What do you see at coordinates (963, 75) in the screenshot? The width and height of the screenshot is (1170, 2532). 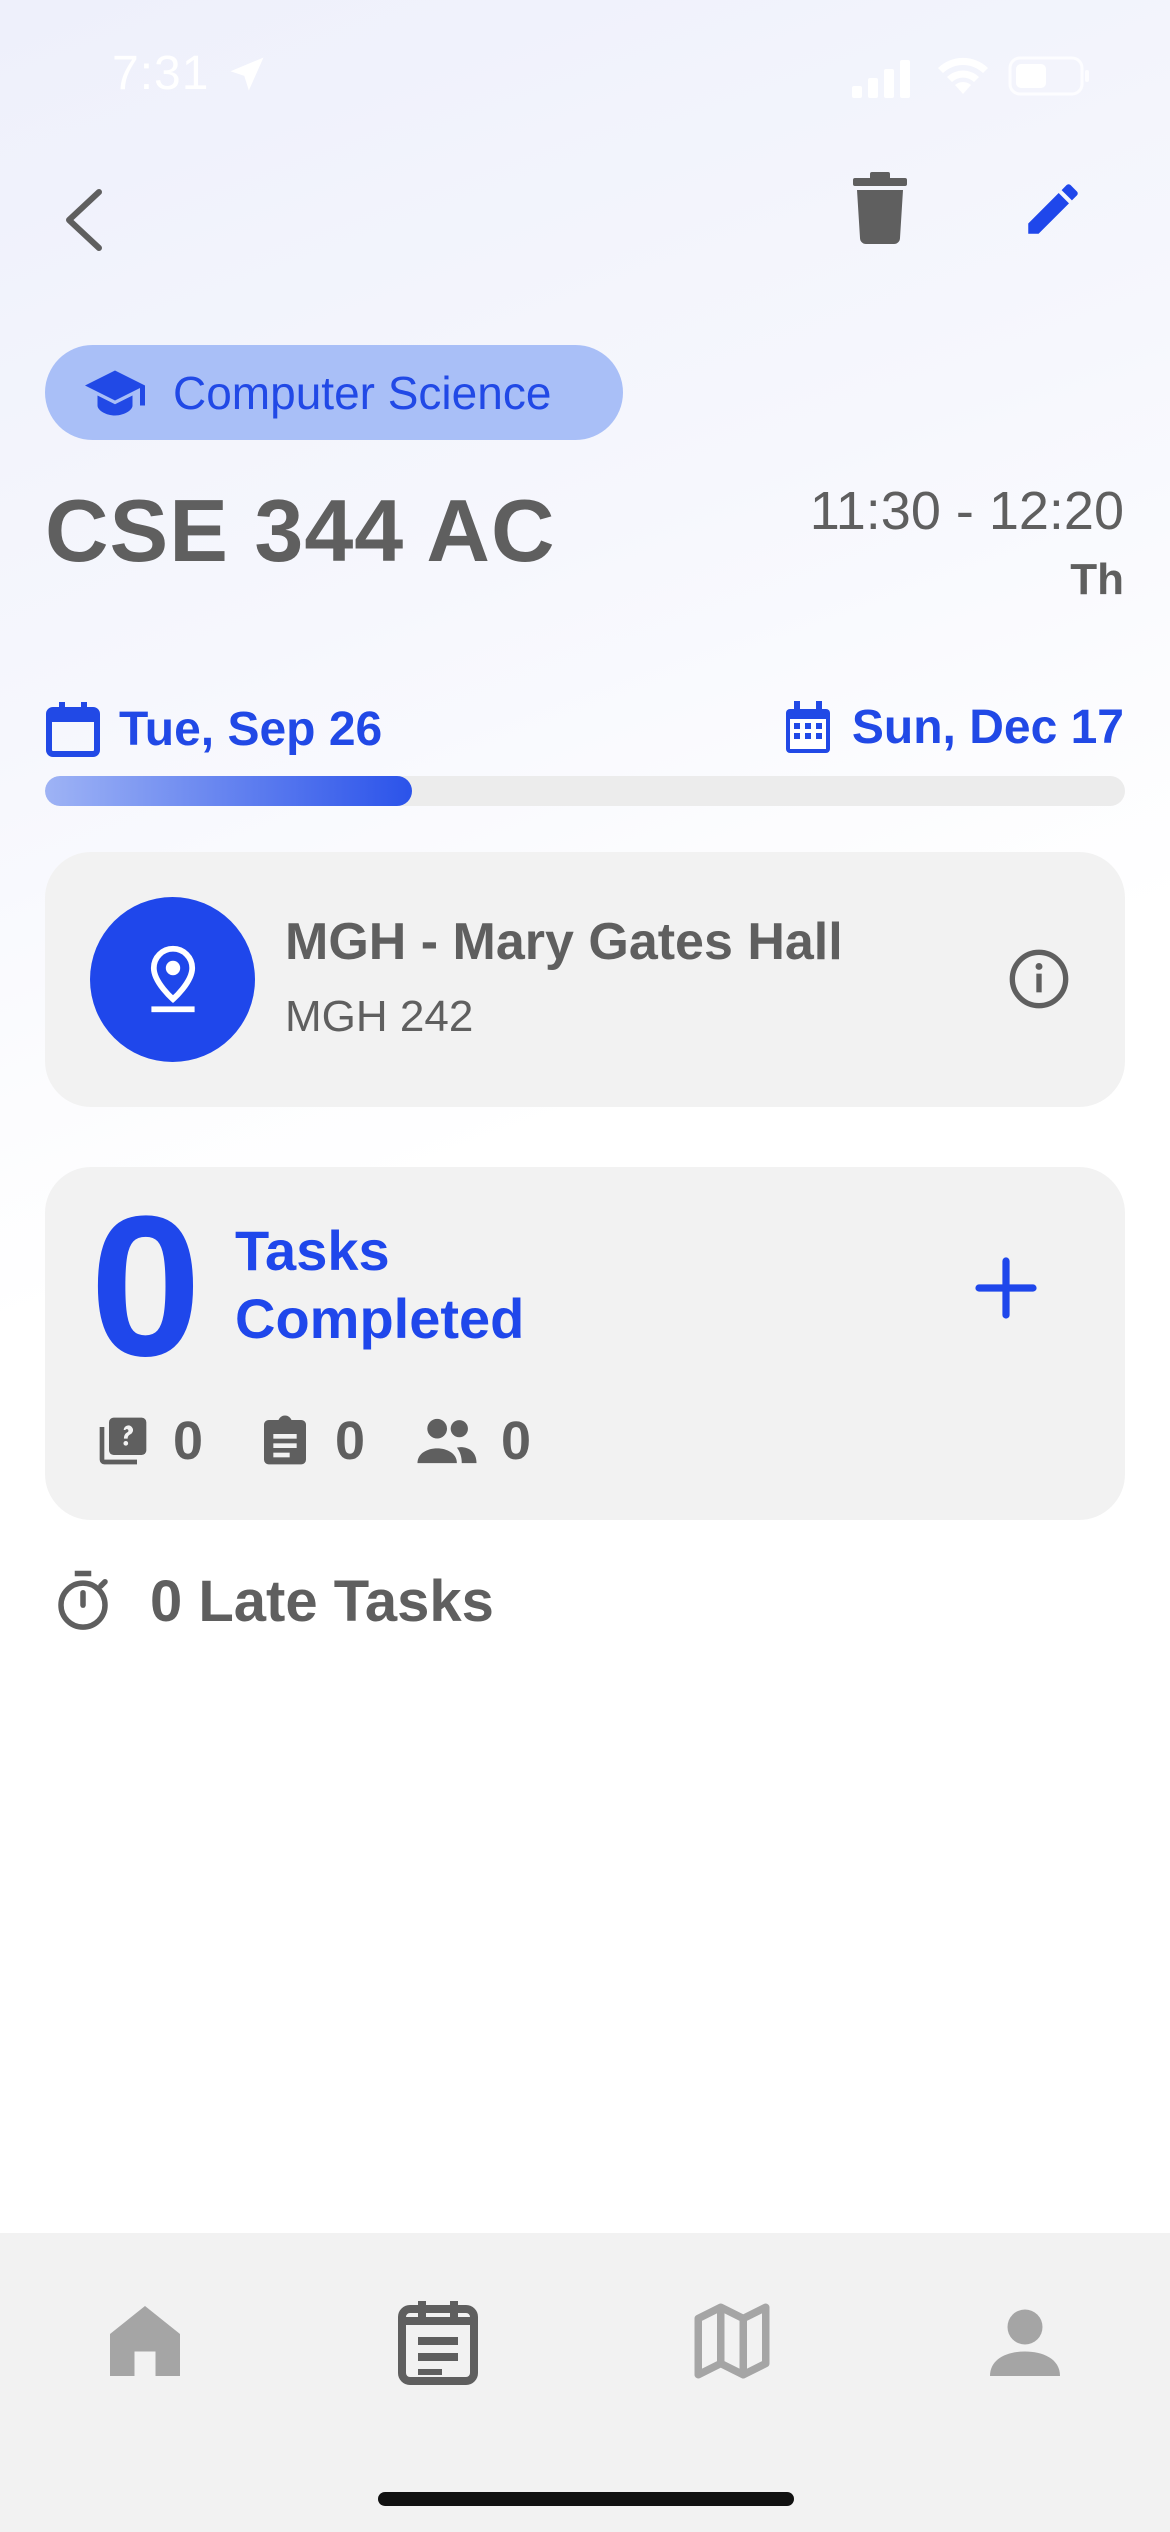 I see `wifi-icon` at bounding box center [963, 75].